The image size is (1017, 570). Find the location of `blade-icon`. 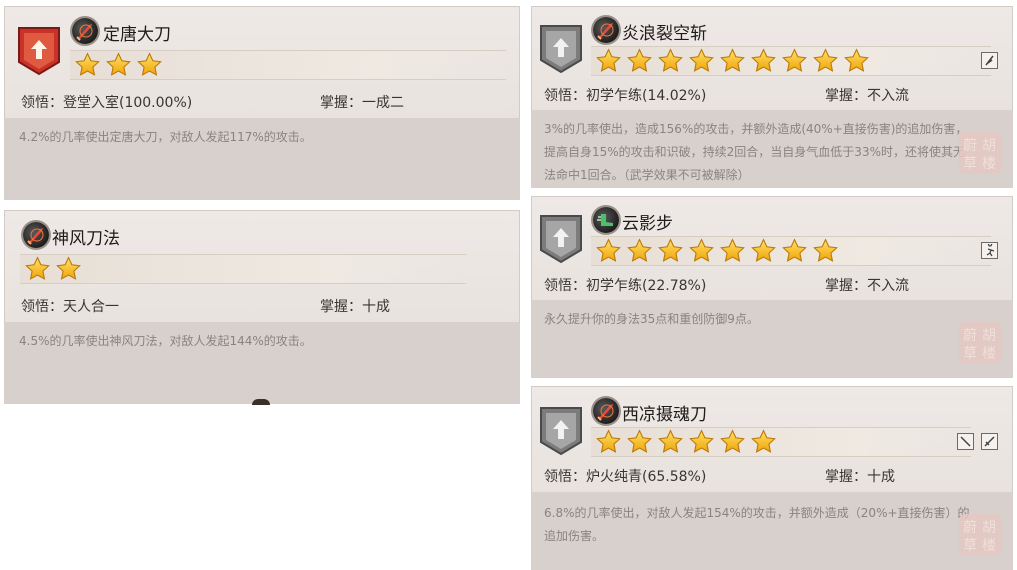

blade-icon is located at coordinates (989, 441).